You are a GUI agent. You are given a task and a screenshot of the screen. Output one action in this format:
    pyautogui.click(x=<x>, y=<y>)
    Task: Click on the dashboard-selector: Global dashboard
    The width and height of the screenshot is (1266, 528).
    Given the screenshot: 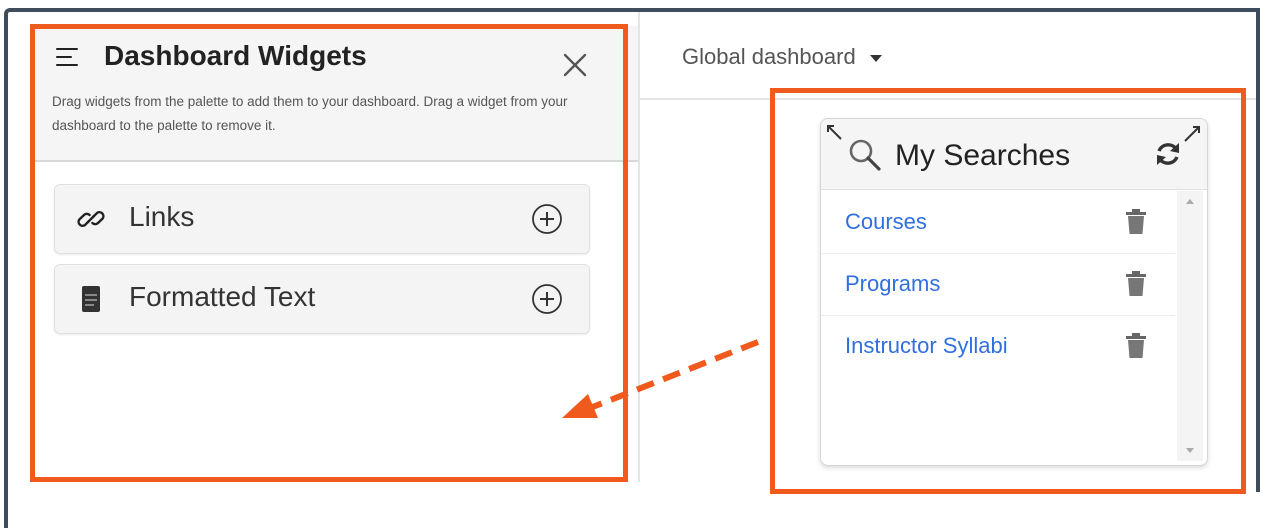 What is the action you would take?
    pyautogui.click(x=782, y=57)
    